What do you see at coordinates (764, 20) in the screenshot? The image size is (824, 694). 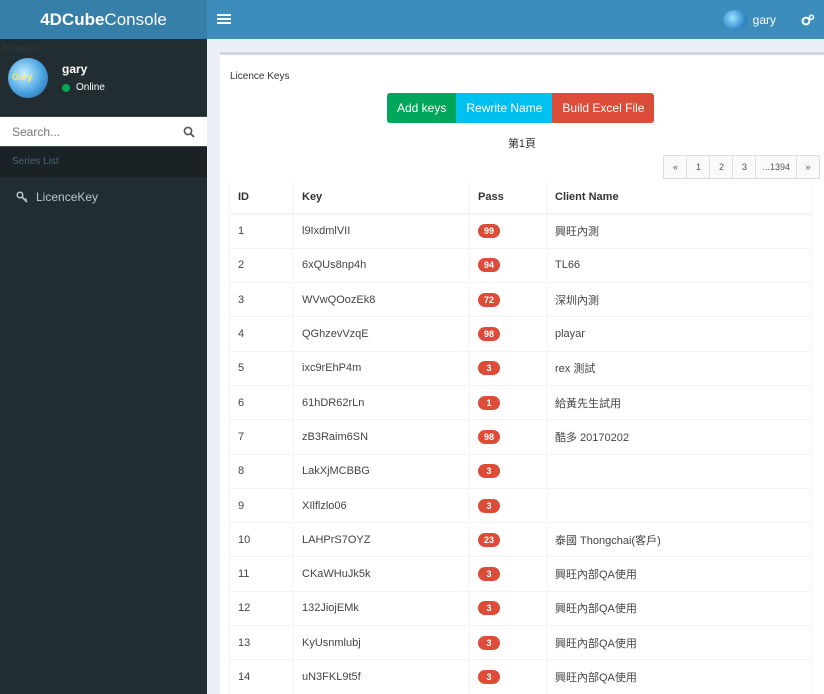 I see `navbar-user-name: gary` at bounding box center [764, 20].